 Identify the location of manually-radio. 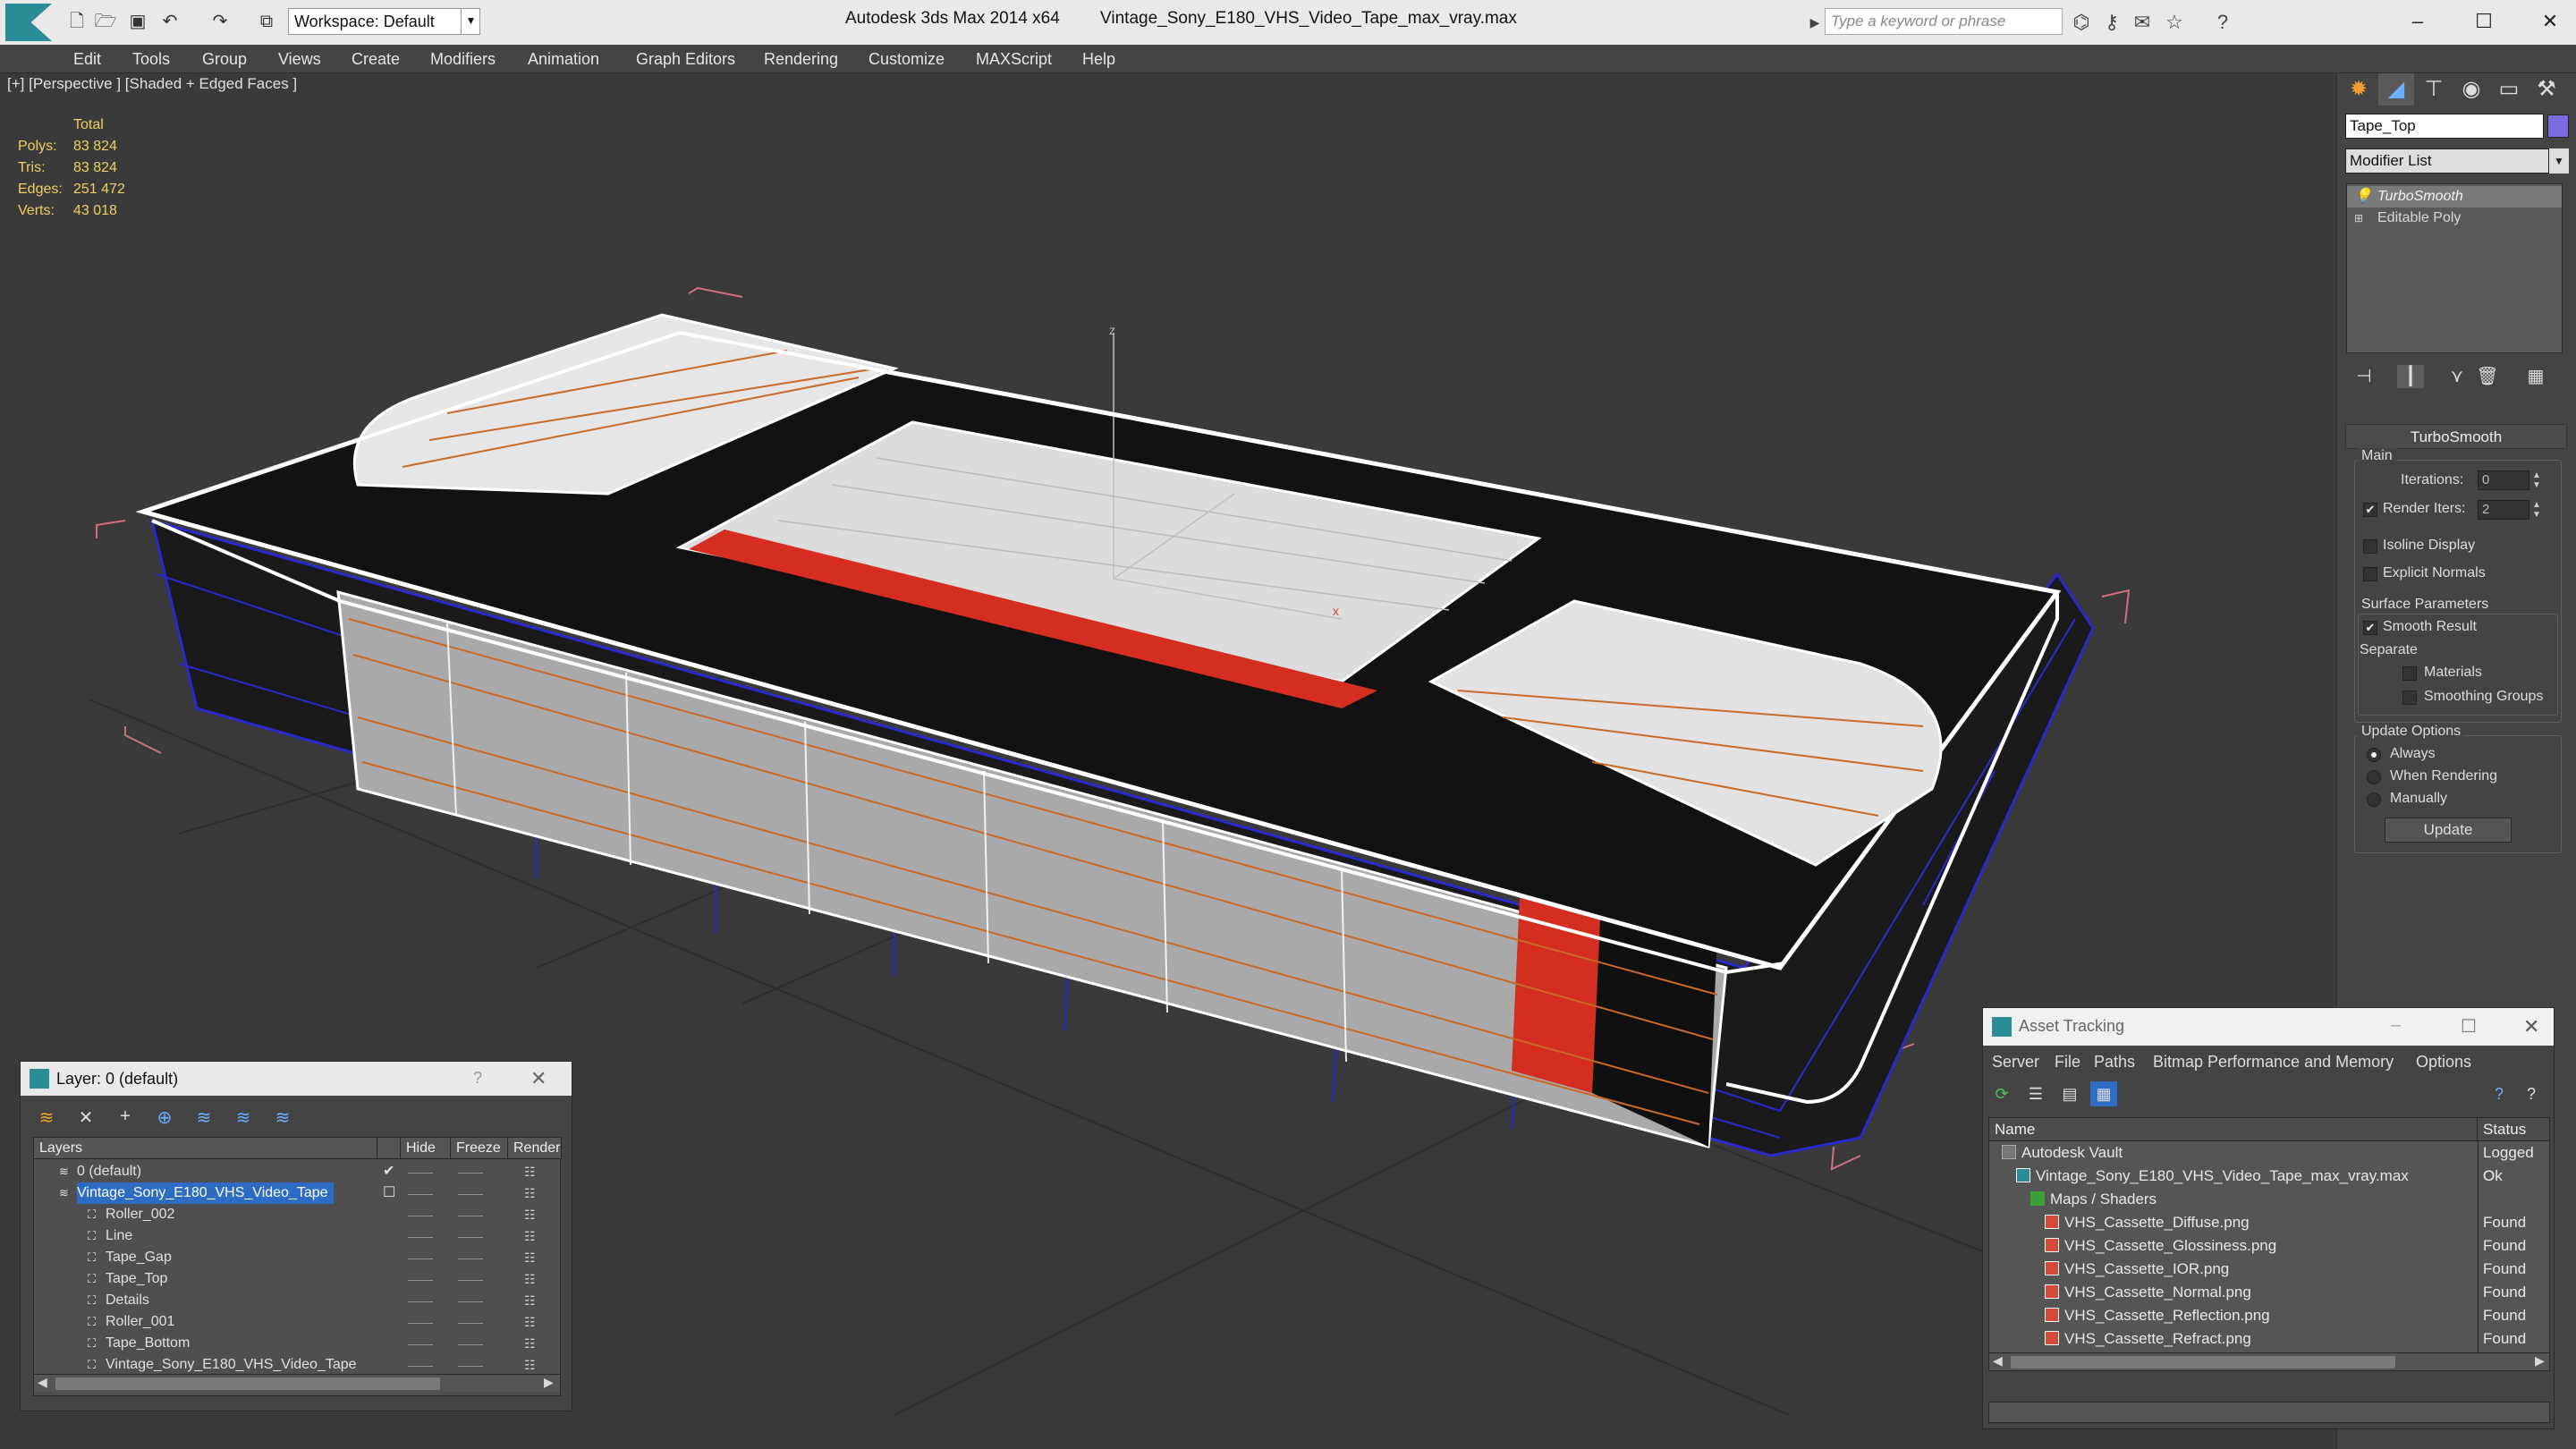
(2374, 799).